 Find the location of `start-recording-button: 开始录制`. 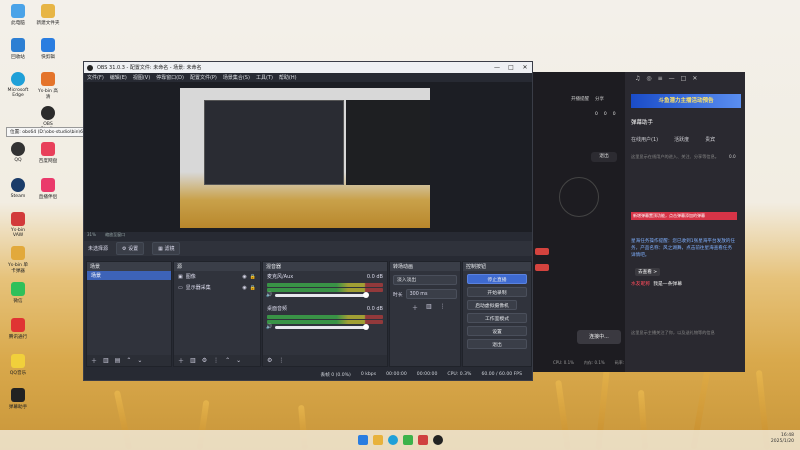

start-recording-button: 开始录制 is located at coordinates (497, 292).